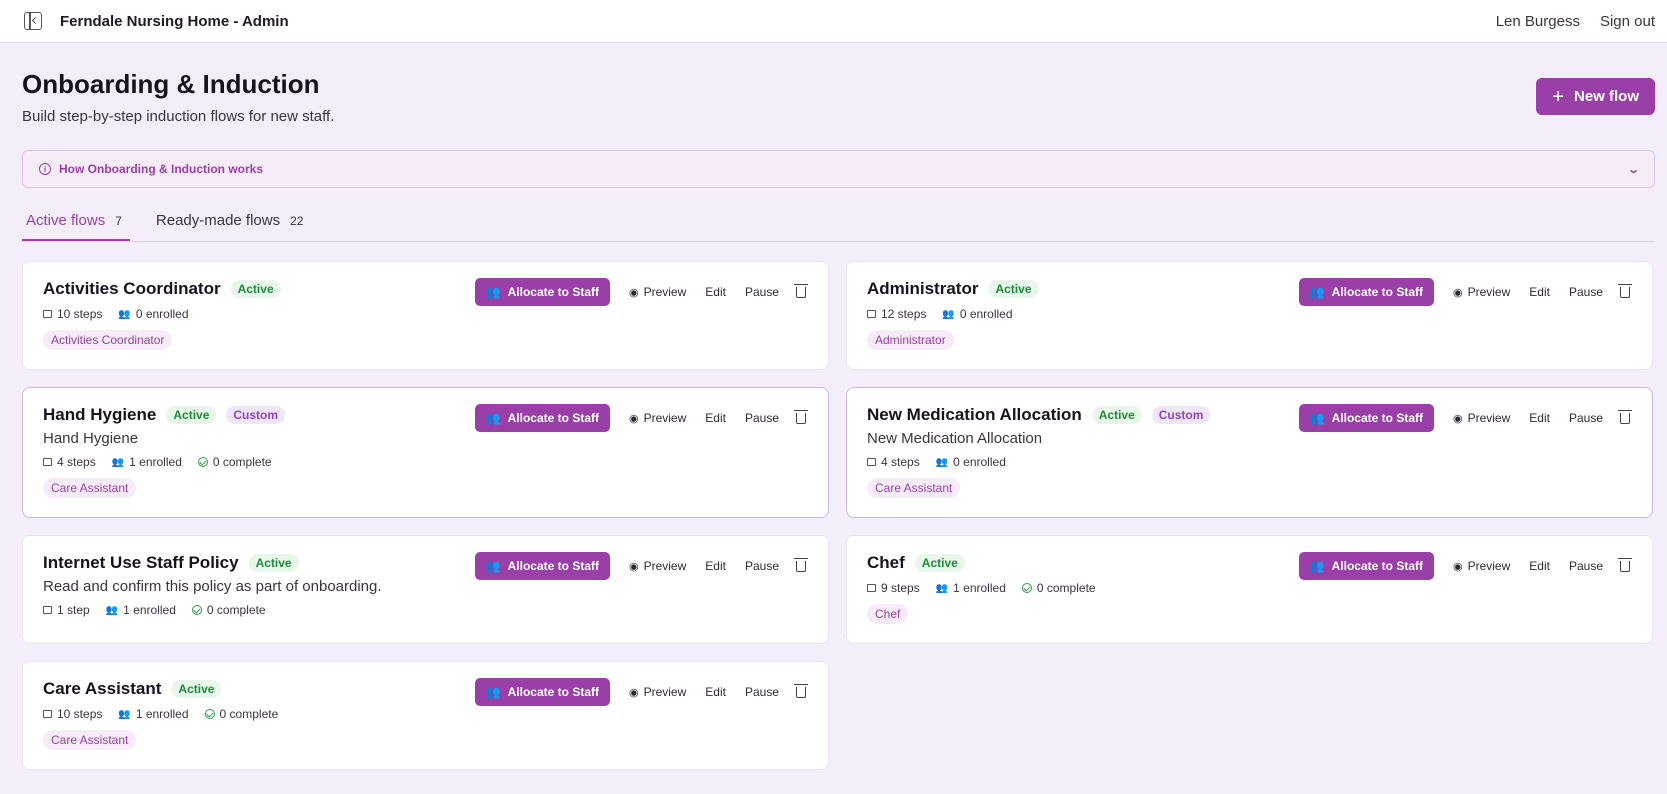 This screenshot has height=794, width=1667. What do you see at coordinates (979, 462) in the screenshot?
I see `enrolled-count: 0 enrolled` at bounding box center [979, 462].